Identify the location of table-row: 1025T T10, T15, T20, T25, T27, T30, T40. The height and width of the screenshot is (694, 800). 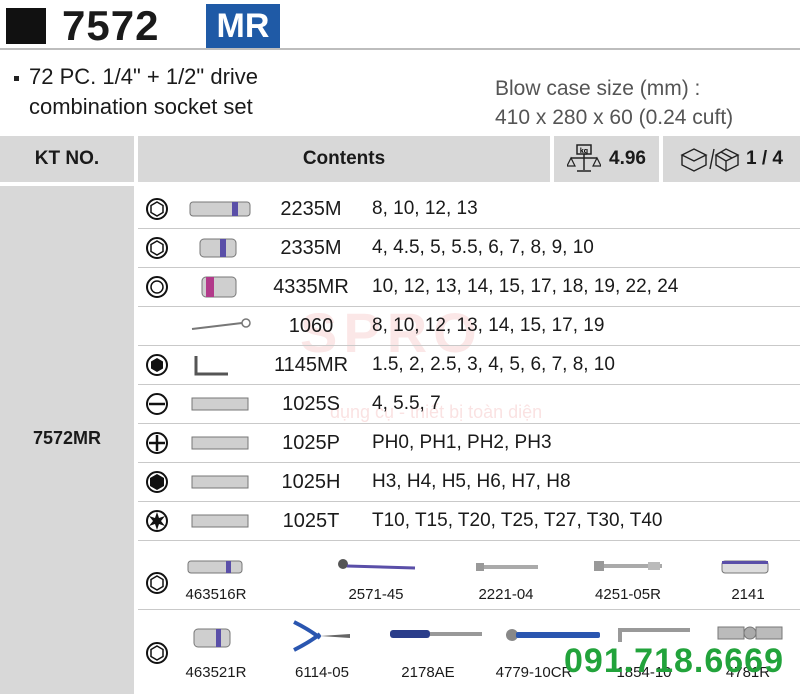
(469, 521).